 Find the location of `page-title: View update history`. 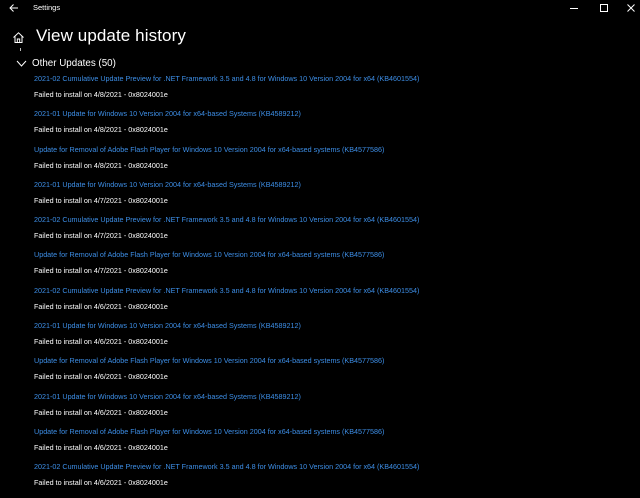

page-title: View update history is located at coordinates (111, 35).